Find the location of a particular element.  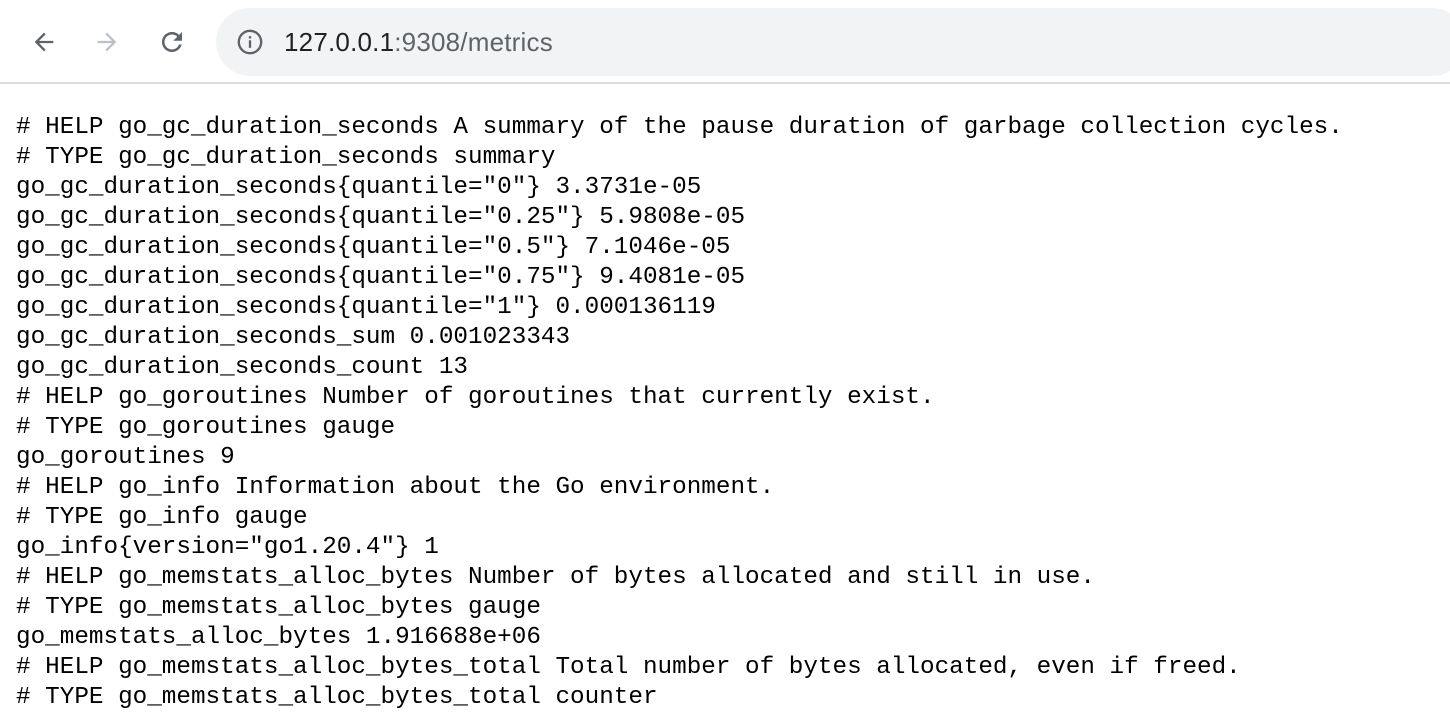

metrics-line: go_memstats_alloc_bytes 1.916688e+06 is located at coordinates (278, 637).